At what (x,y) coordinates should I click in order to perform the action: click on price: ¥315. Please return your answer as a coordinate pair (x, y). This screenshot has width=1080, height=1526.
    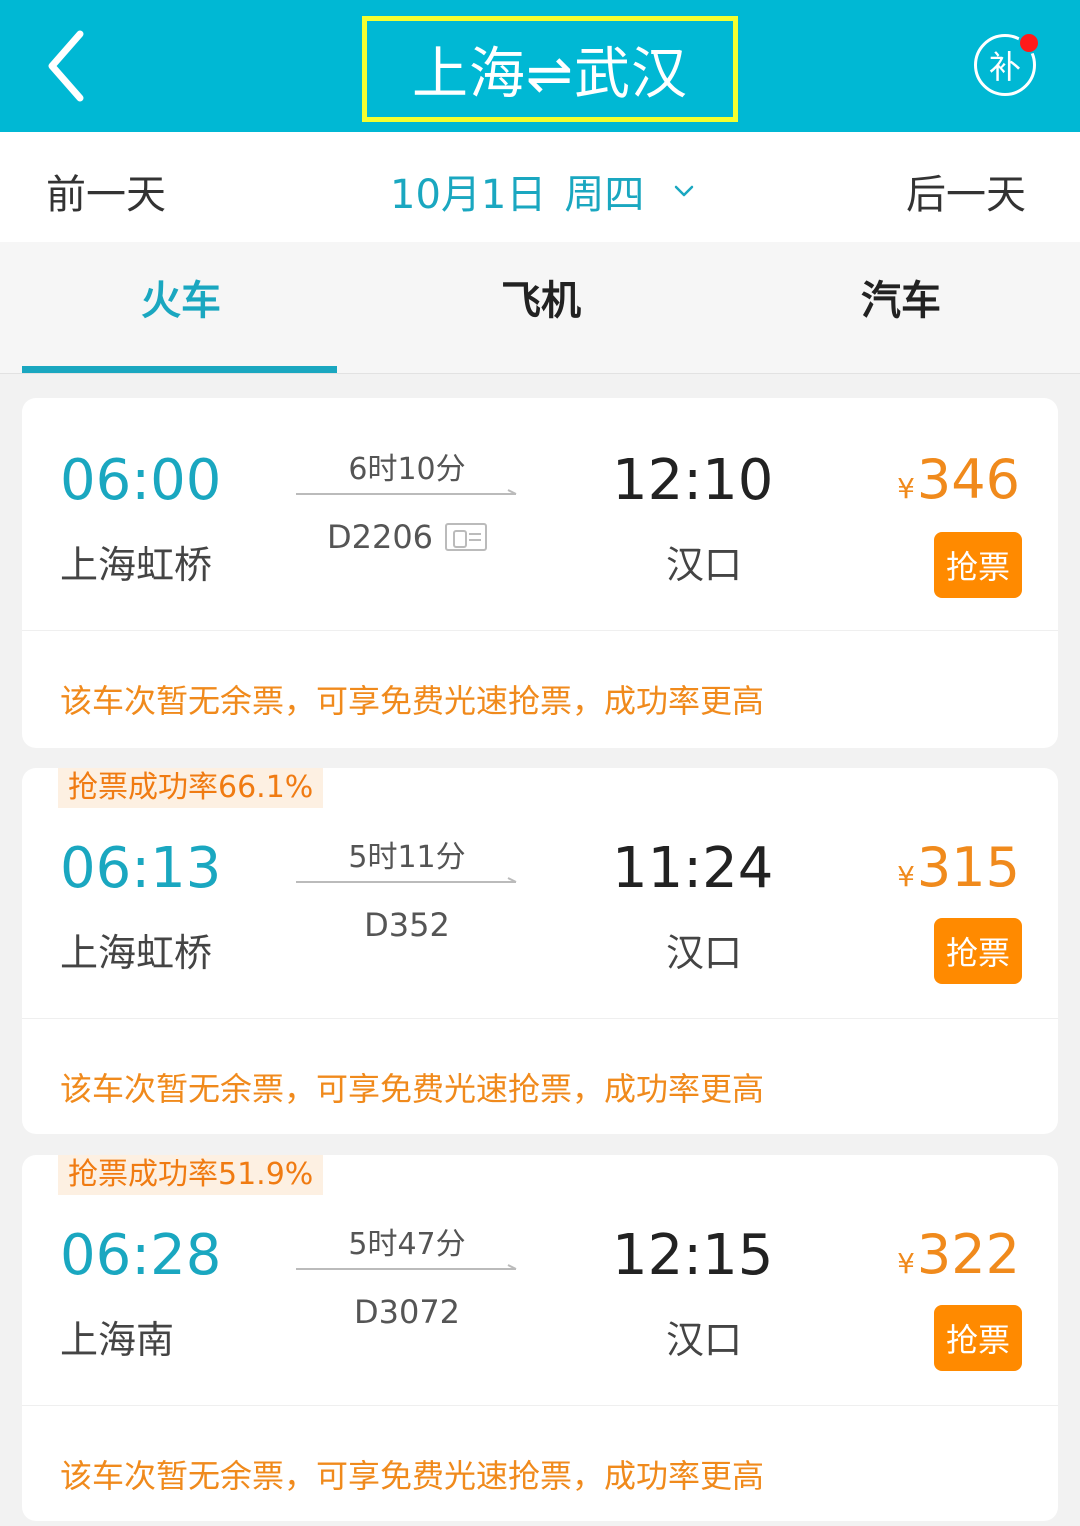
    Looking at the image, I should click on (958, 867).